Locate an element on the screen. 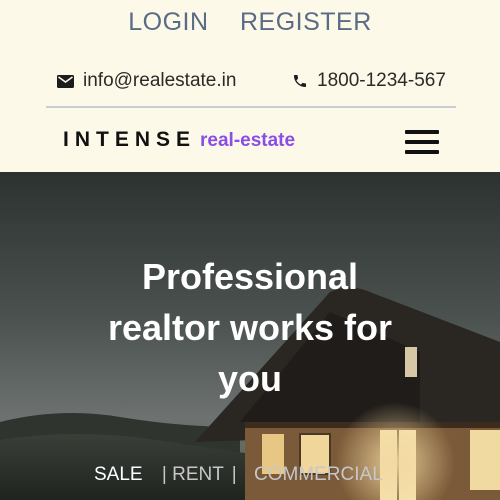 This screenshot has height=500, width=500. menu-bar-bottom is located at coordinates (422, 152).